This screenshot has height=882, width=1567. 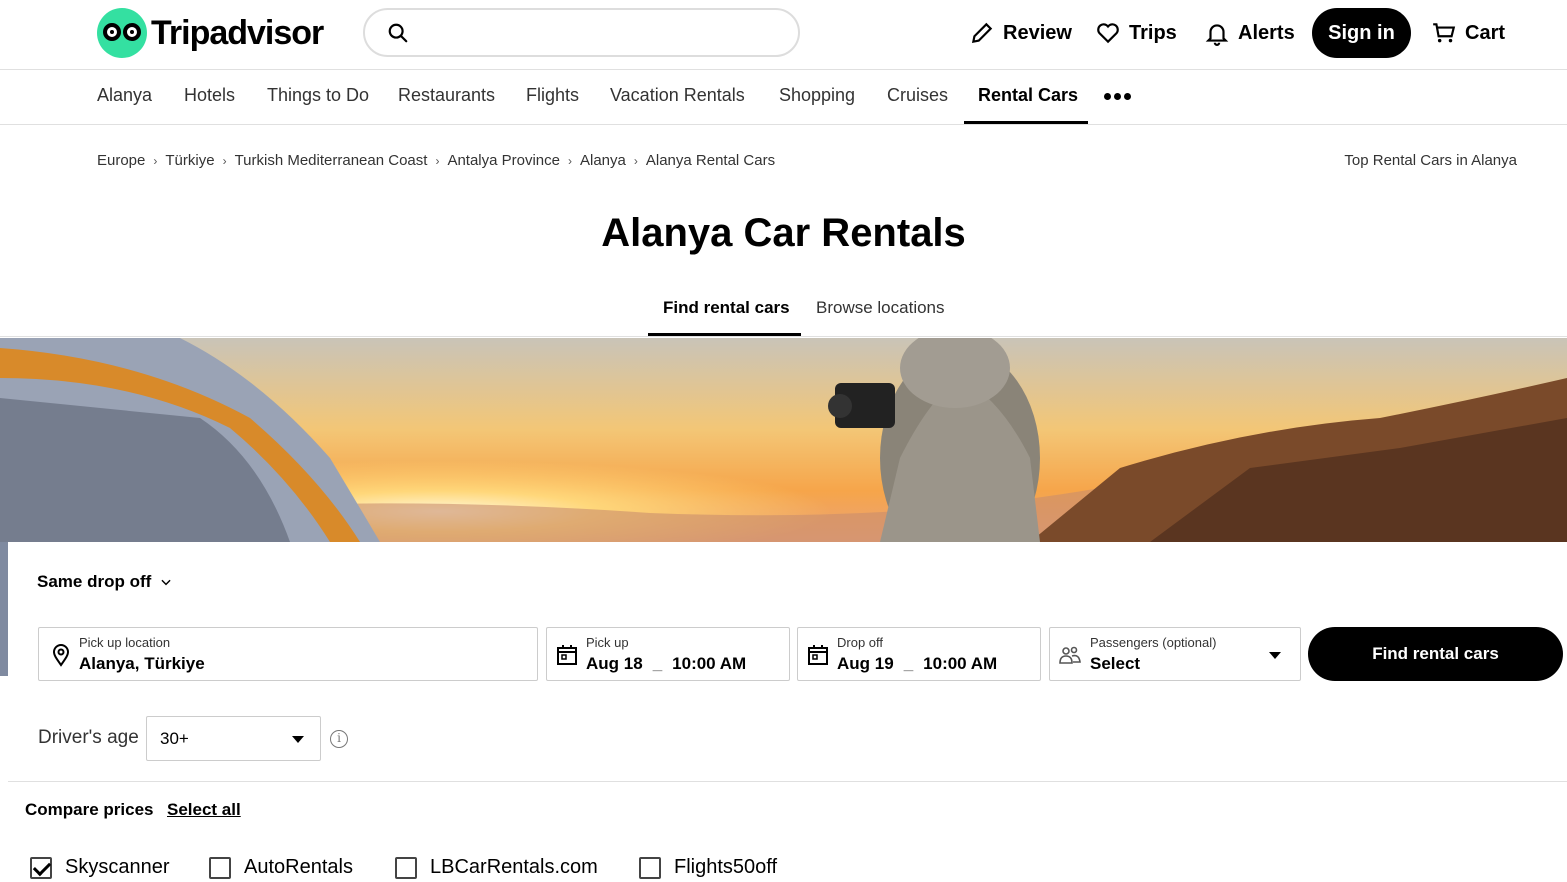 What do you see at coordinates (787, 781) in the screenshot?
I see `section-divider` at bounding box center [787, 781].